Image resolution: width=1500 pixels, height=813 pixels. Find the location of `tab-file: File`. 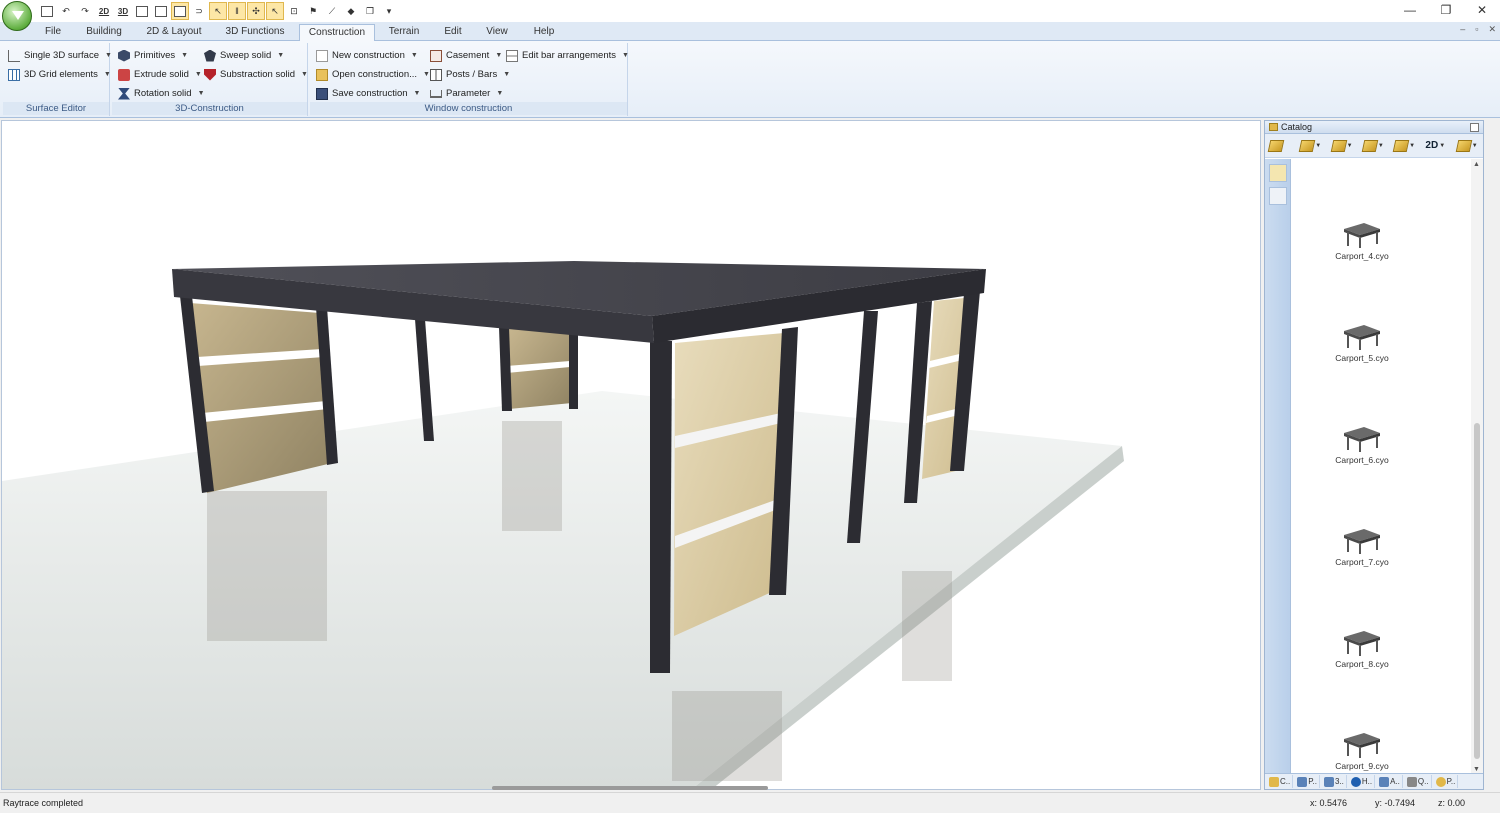

tab-file: File is located at coordinates (53, 32).